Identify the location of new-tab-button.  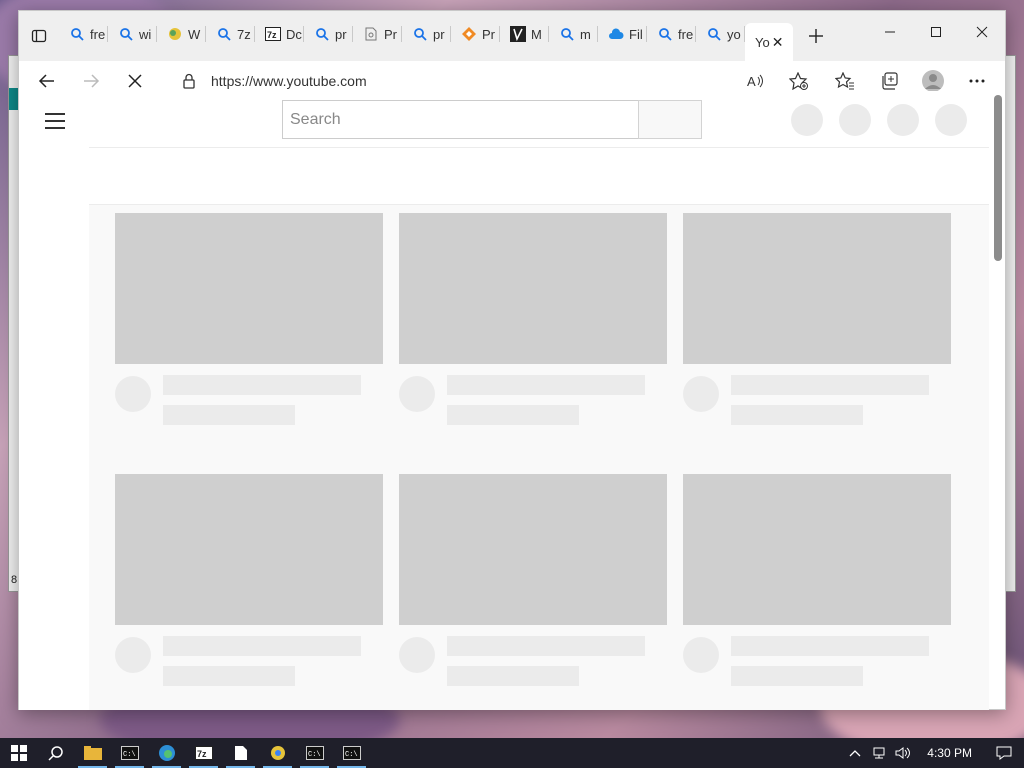
(816, 36).